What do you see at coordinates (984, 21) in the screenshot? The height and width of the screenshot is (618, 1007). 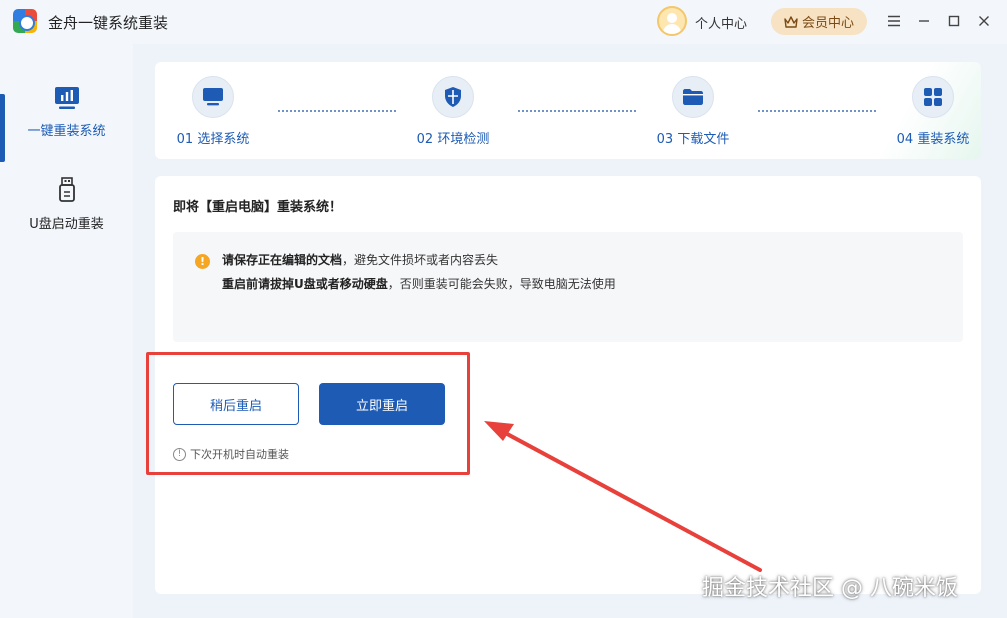 I see `close-icon` at bounding box center [984, 21].